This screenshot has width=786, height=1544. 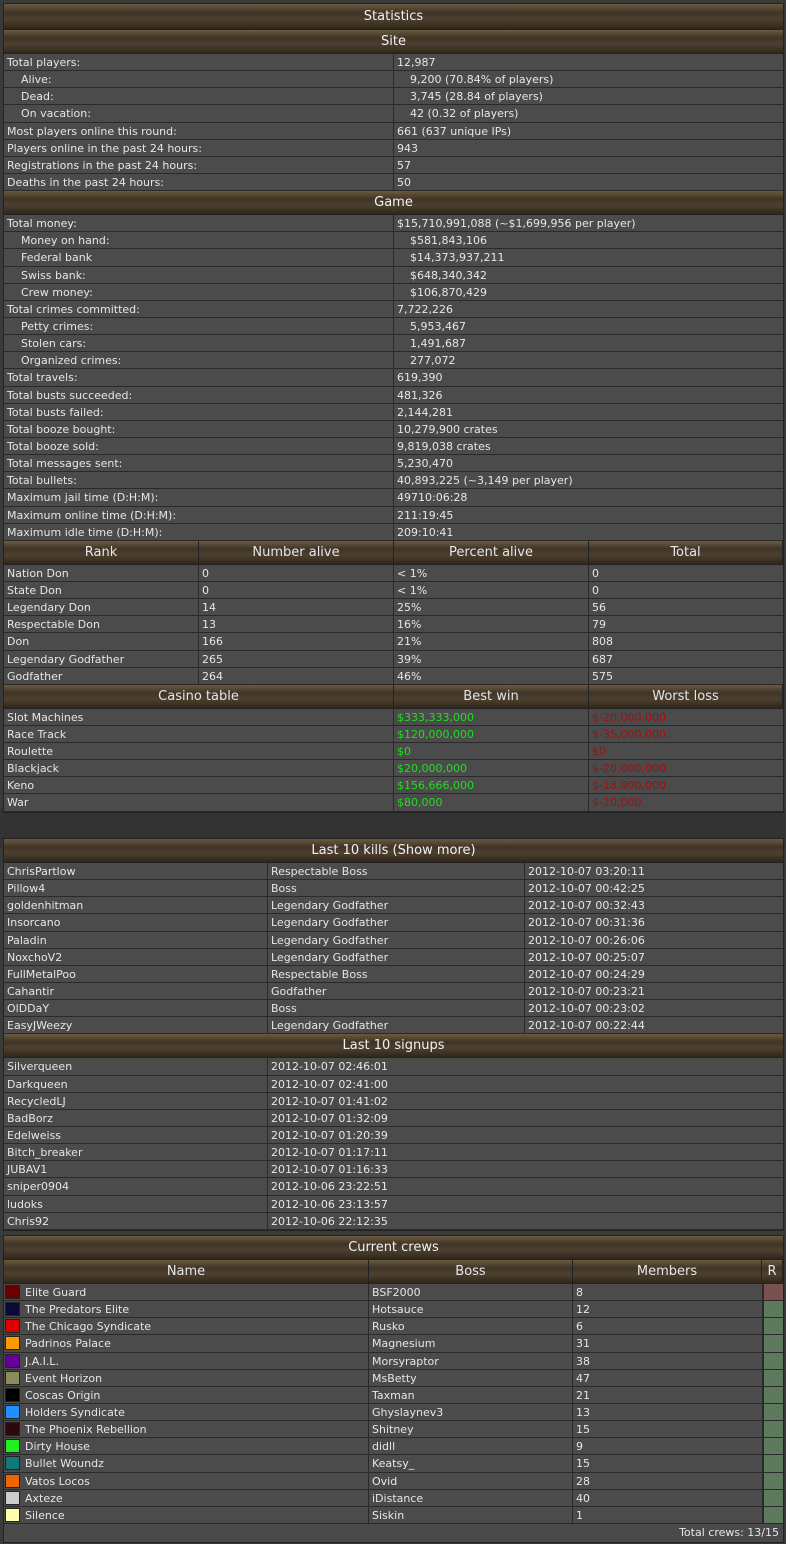 What do you see at coordinates (195, 1412) in the screenshot?
I see `crew-name: Holders Syndicate` at bounding box center [195, 1412].